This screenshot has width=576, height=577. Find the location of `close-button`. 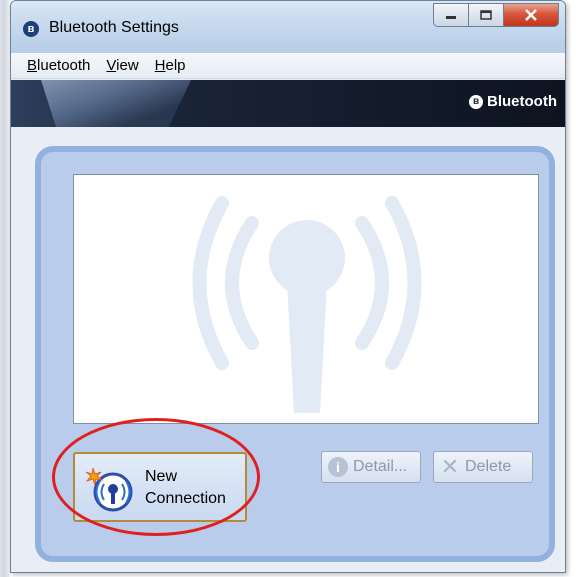

close-button is located at coordinates (531, 15).